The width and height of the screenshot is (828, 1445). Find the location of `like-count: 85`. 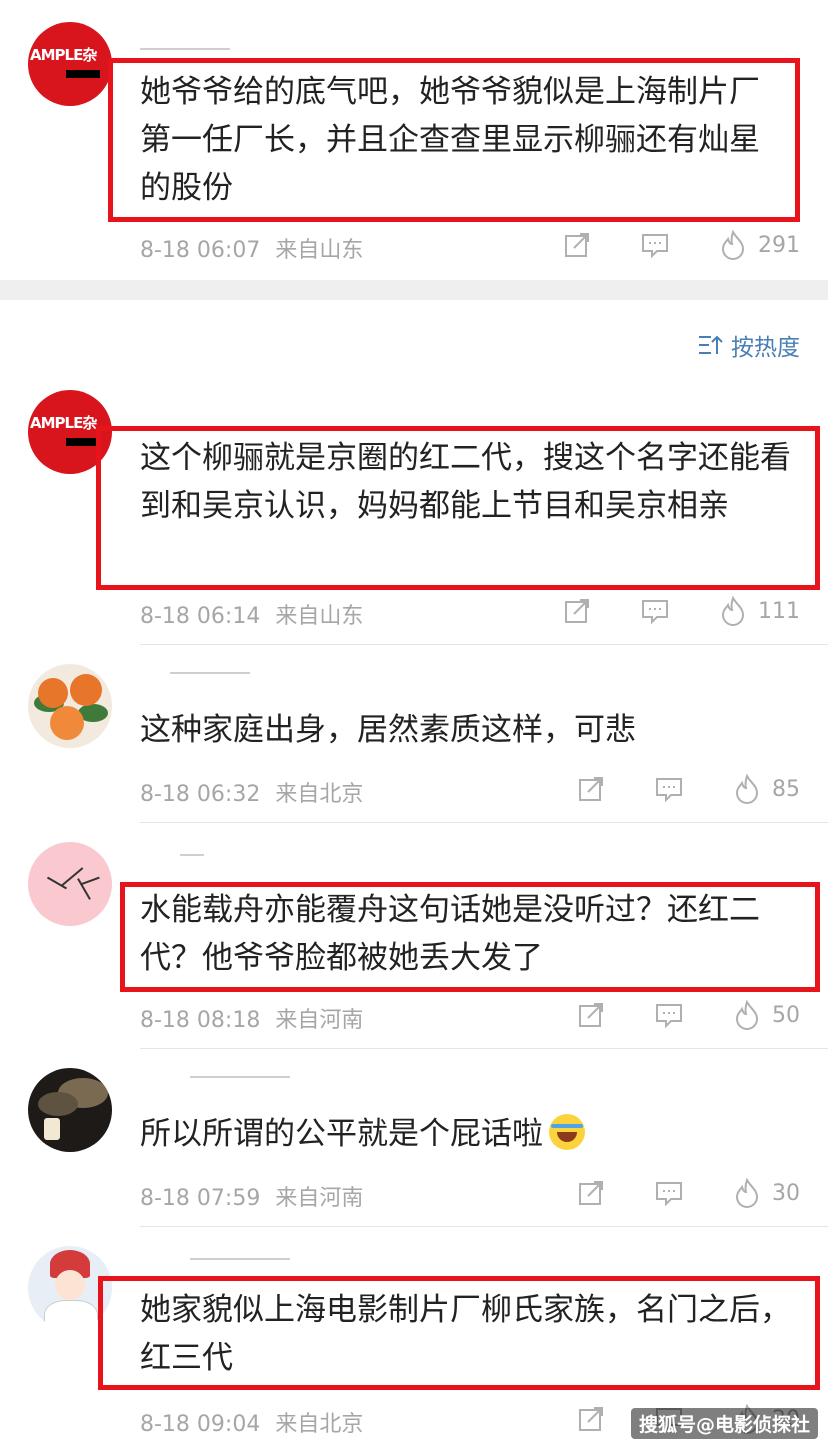

like-count: 85 is located at coordinates (786, 789).